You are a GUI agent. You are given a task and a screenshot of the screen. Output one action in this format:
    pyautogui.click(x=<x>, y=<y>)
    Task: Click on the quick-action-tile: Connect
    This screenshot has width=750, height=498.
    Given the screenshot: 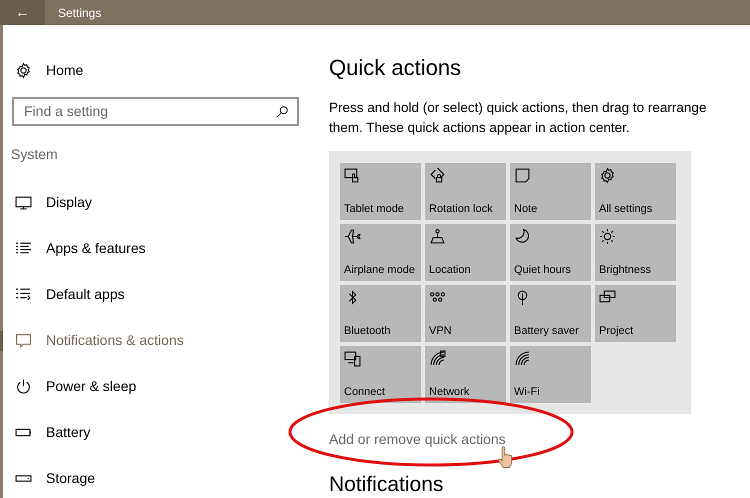 What is the action you would take?
    pyautogui.click(x=380, y=374)
    